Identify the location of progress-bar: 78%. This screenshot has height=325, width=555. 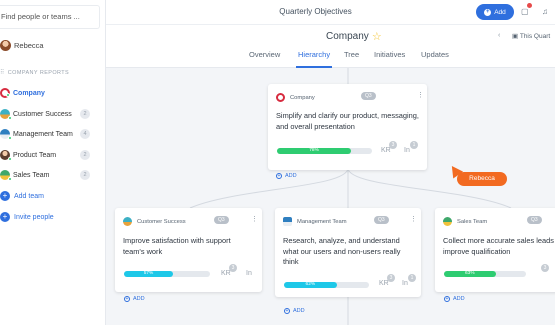
(324, 151).